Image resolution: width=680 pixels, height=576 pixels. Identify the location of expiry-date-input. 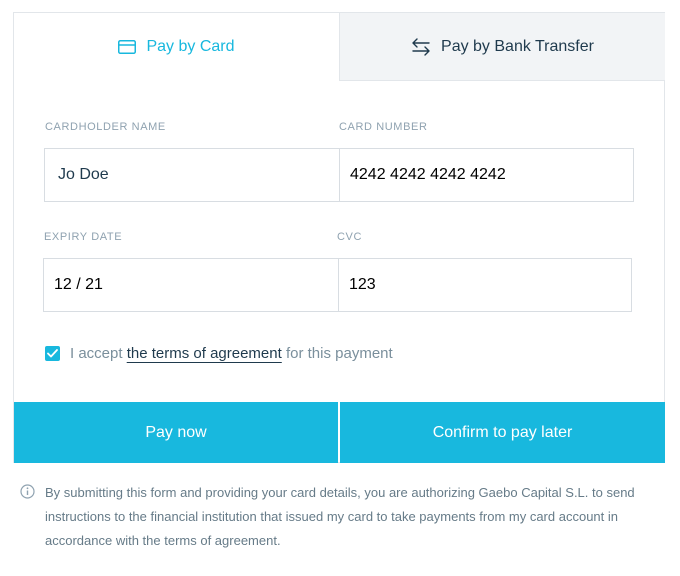
(191, 285).